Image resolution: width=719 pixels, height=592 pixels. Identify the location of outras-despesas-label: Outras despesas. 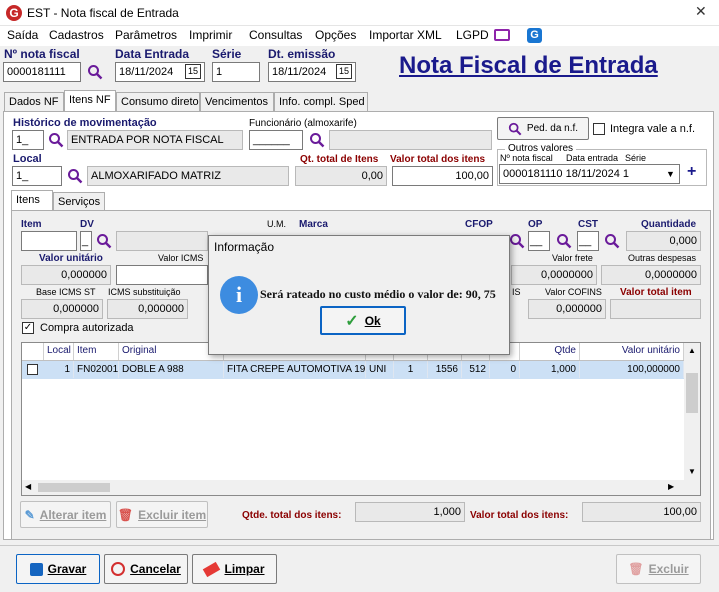
(662, 258).